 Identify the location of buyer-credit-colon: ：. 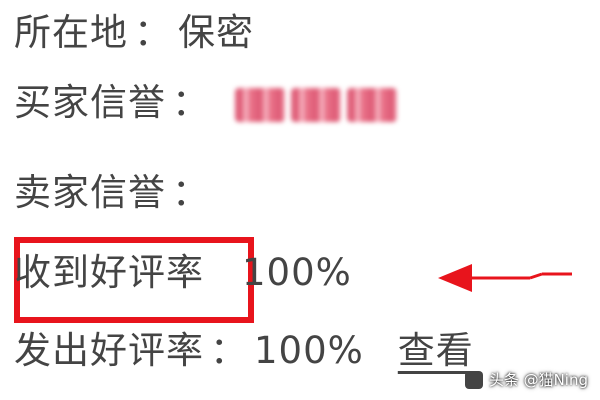
(191, 102).